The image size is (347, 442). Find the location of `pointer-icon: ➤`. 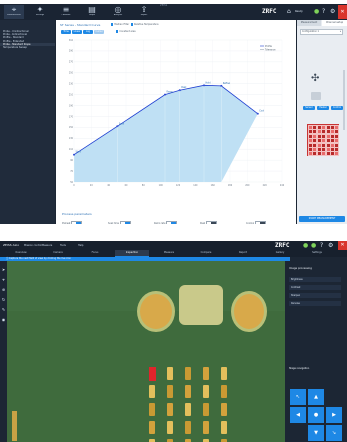

pointer-icon: ➤ is located at coordinates (3, 269).